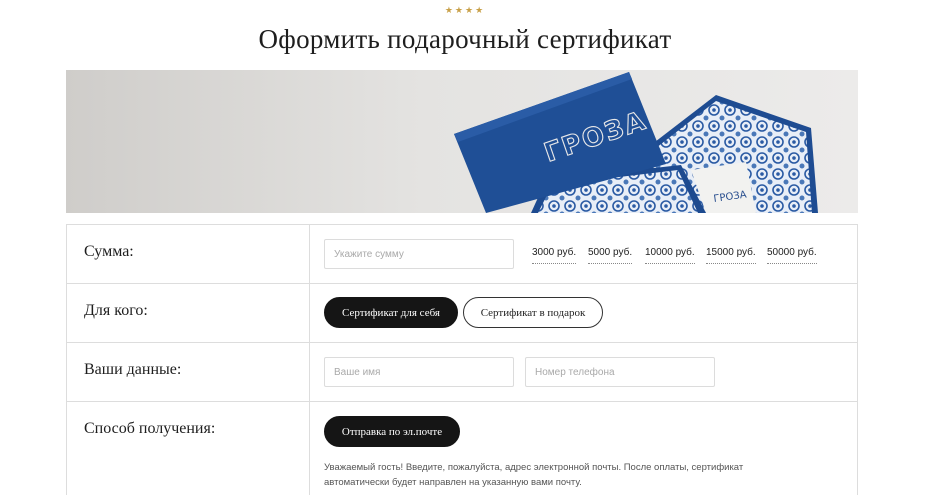  I want to click on send-by-email-button: Отправка по эл.почте, so click(392, 431).